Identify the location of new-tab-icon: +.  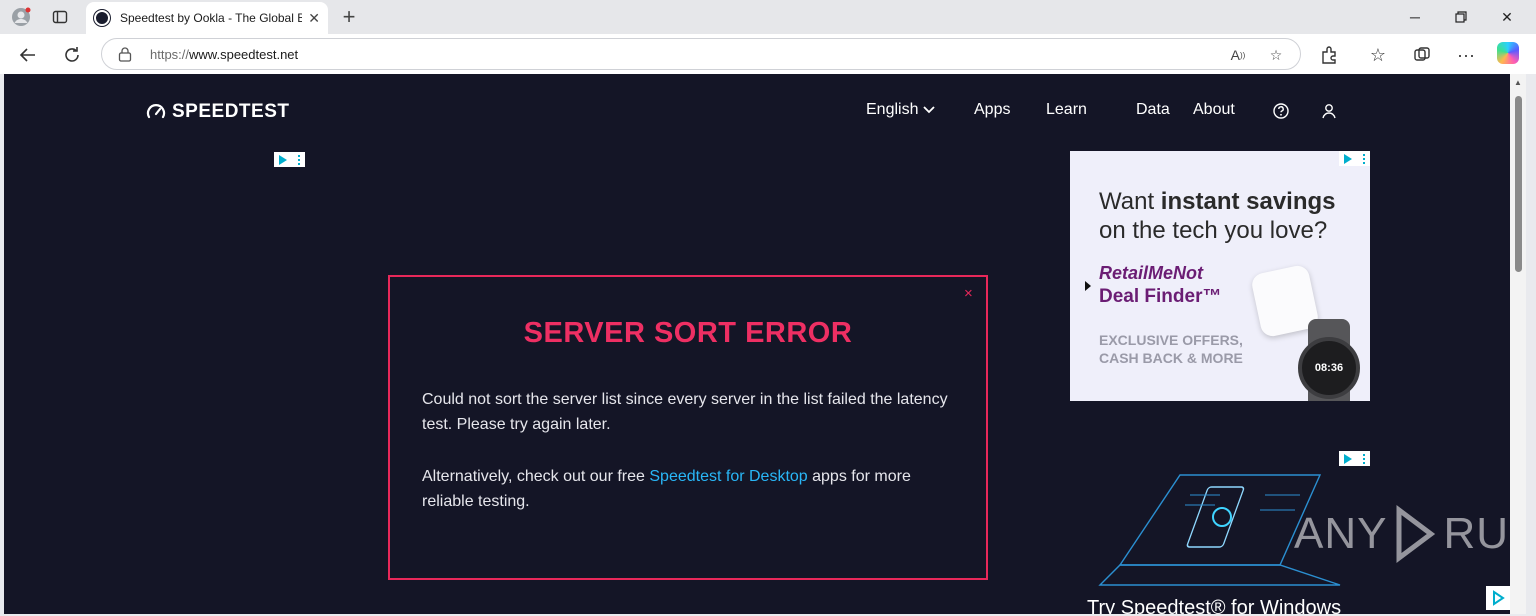
(349, 16).